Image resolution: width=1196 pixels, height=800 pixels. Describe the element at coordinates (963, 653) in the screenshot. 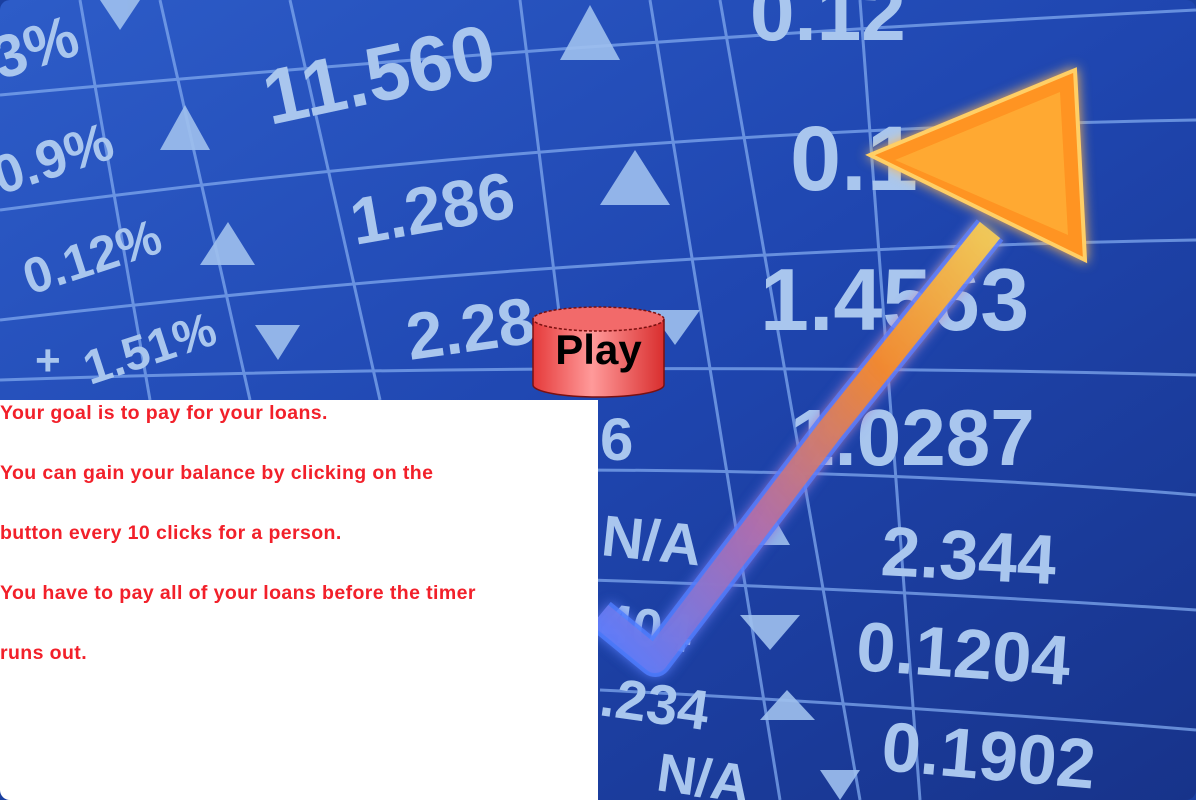

I see `ticker-number: 0.1204` at that location.